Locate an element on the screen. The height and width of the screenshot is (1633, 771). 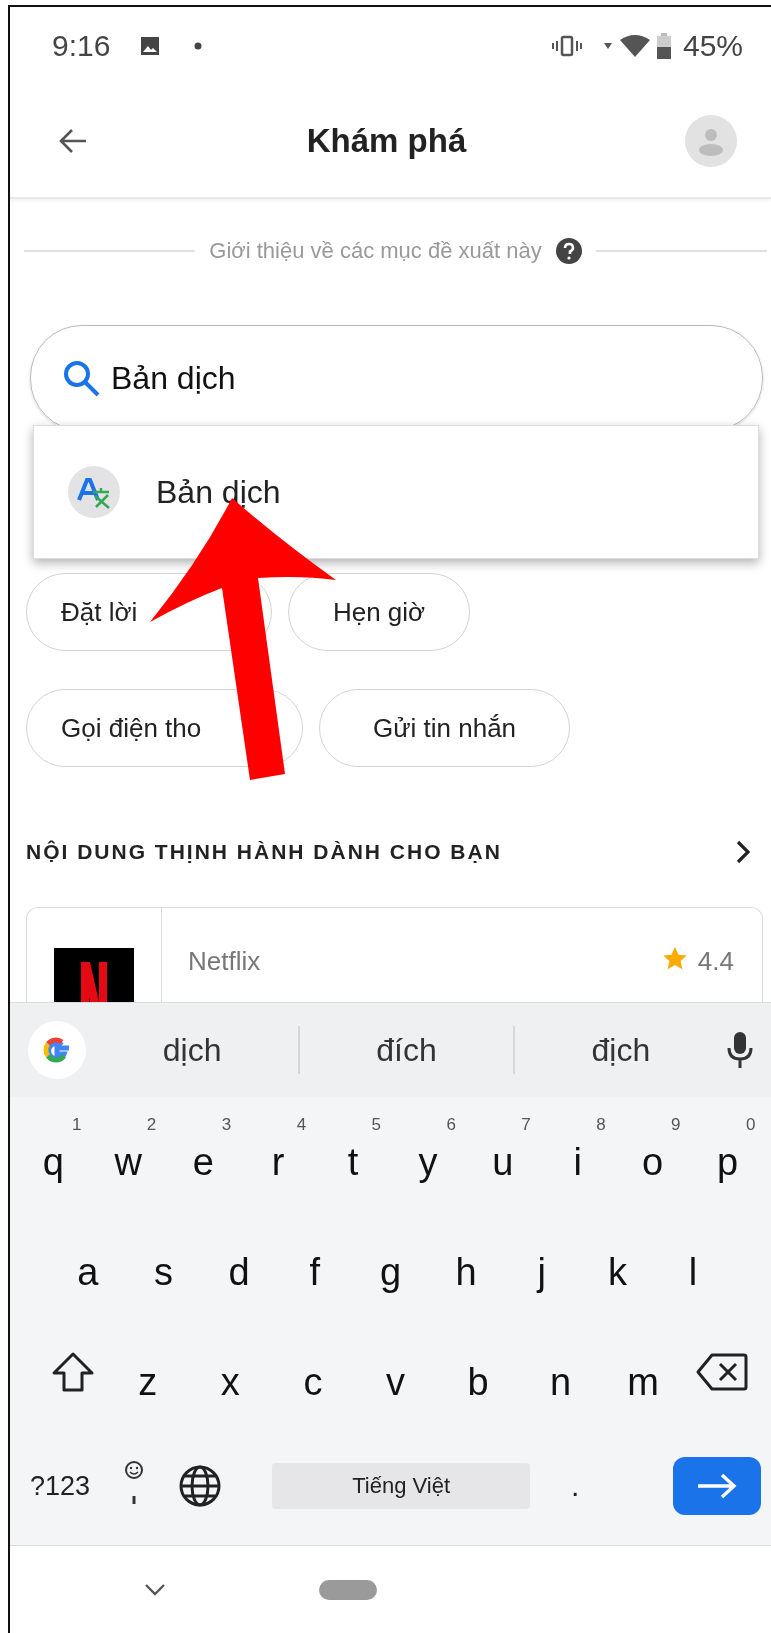
page-title: Khám phá is located at coordinates (386, 141).